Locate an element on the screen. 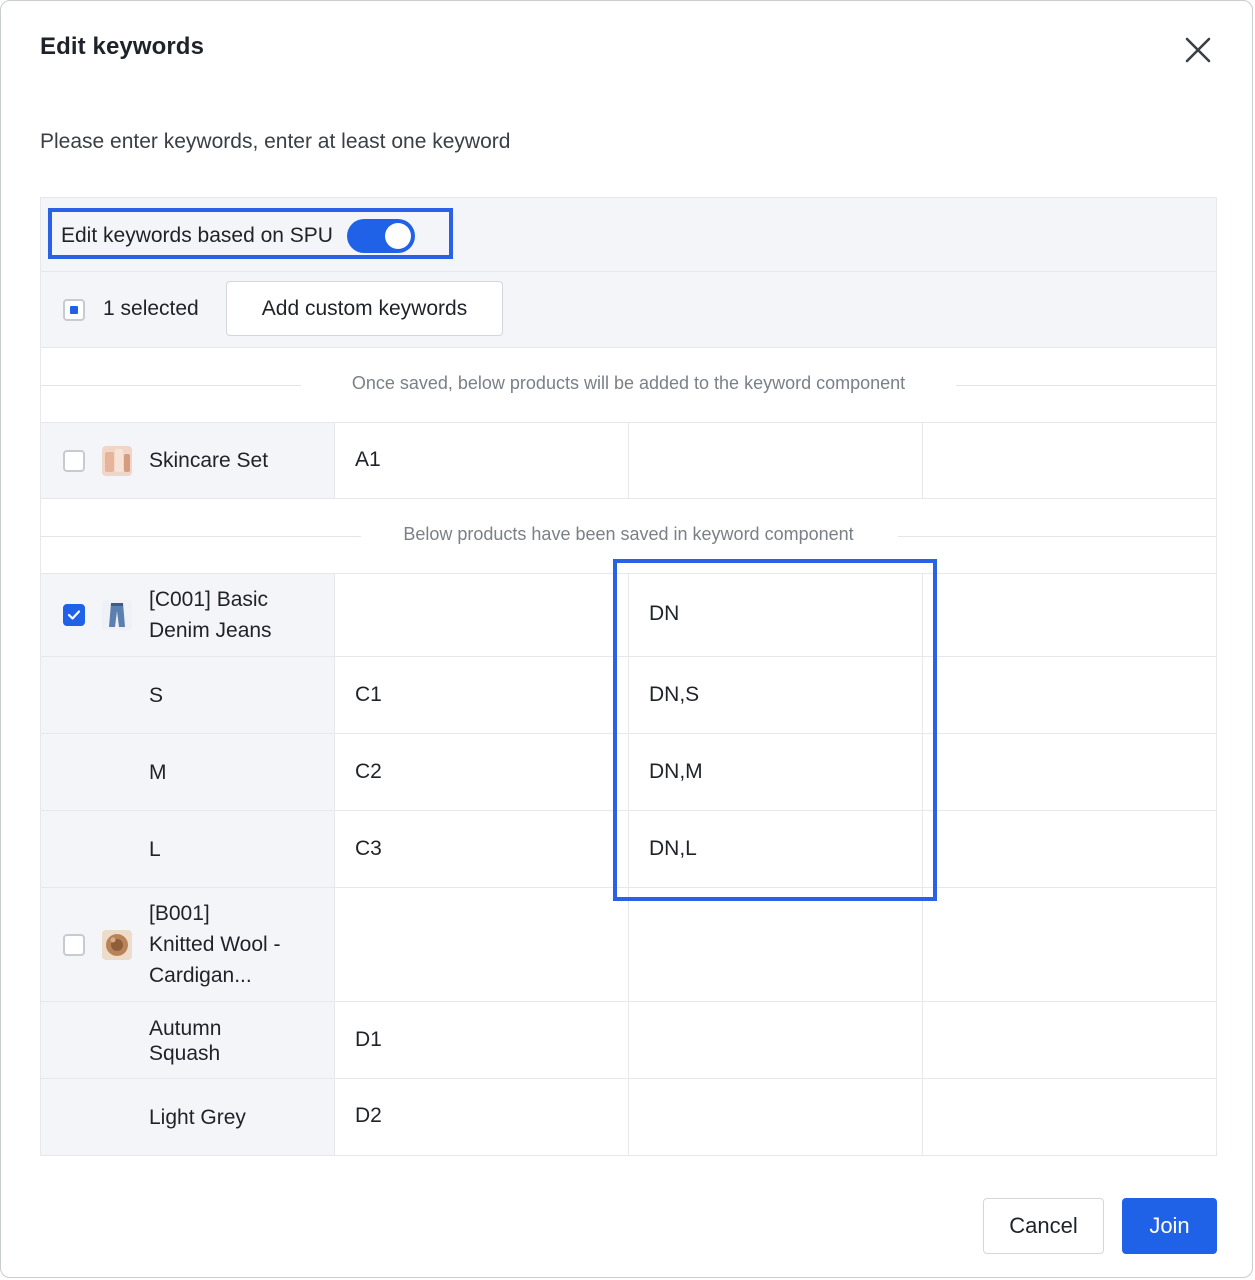  table-row-variant-autumn-squash: Autumn Squash D1 is located at coordinates (628, 1040).